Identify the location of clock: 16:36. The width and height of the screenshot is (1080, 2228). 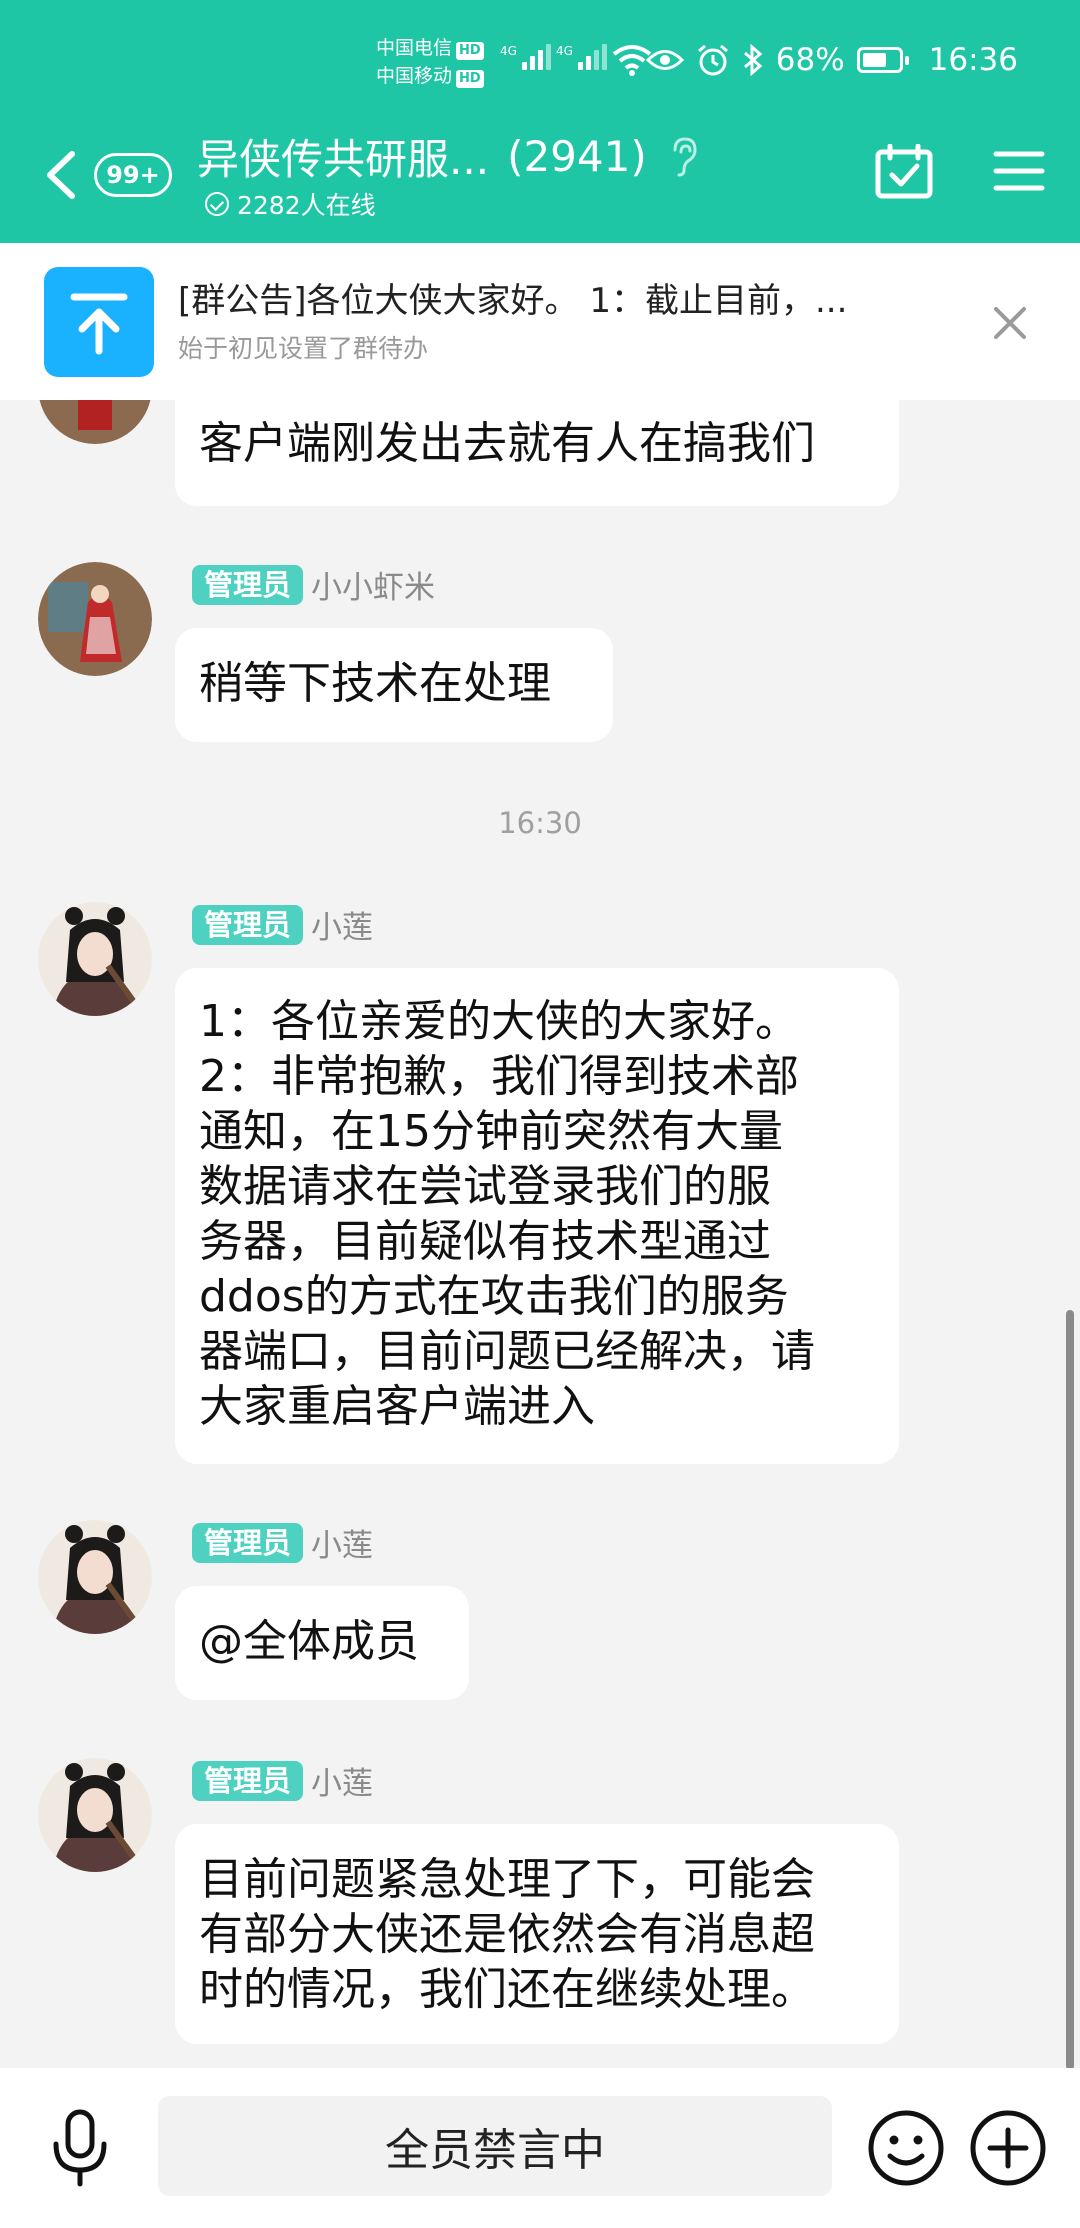
(973, 60).